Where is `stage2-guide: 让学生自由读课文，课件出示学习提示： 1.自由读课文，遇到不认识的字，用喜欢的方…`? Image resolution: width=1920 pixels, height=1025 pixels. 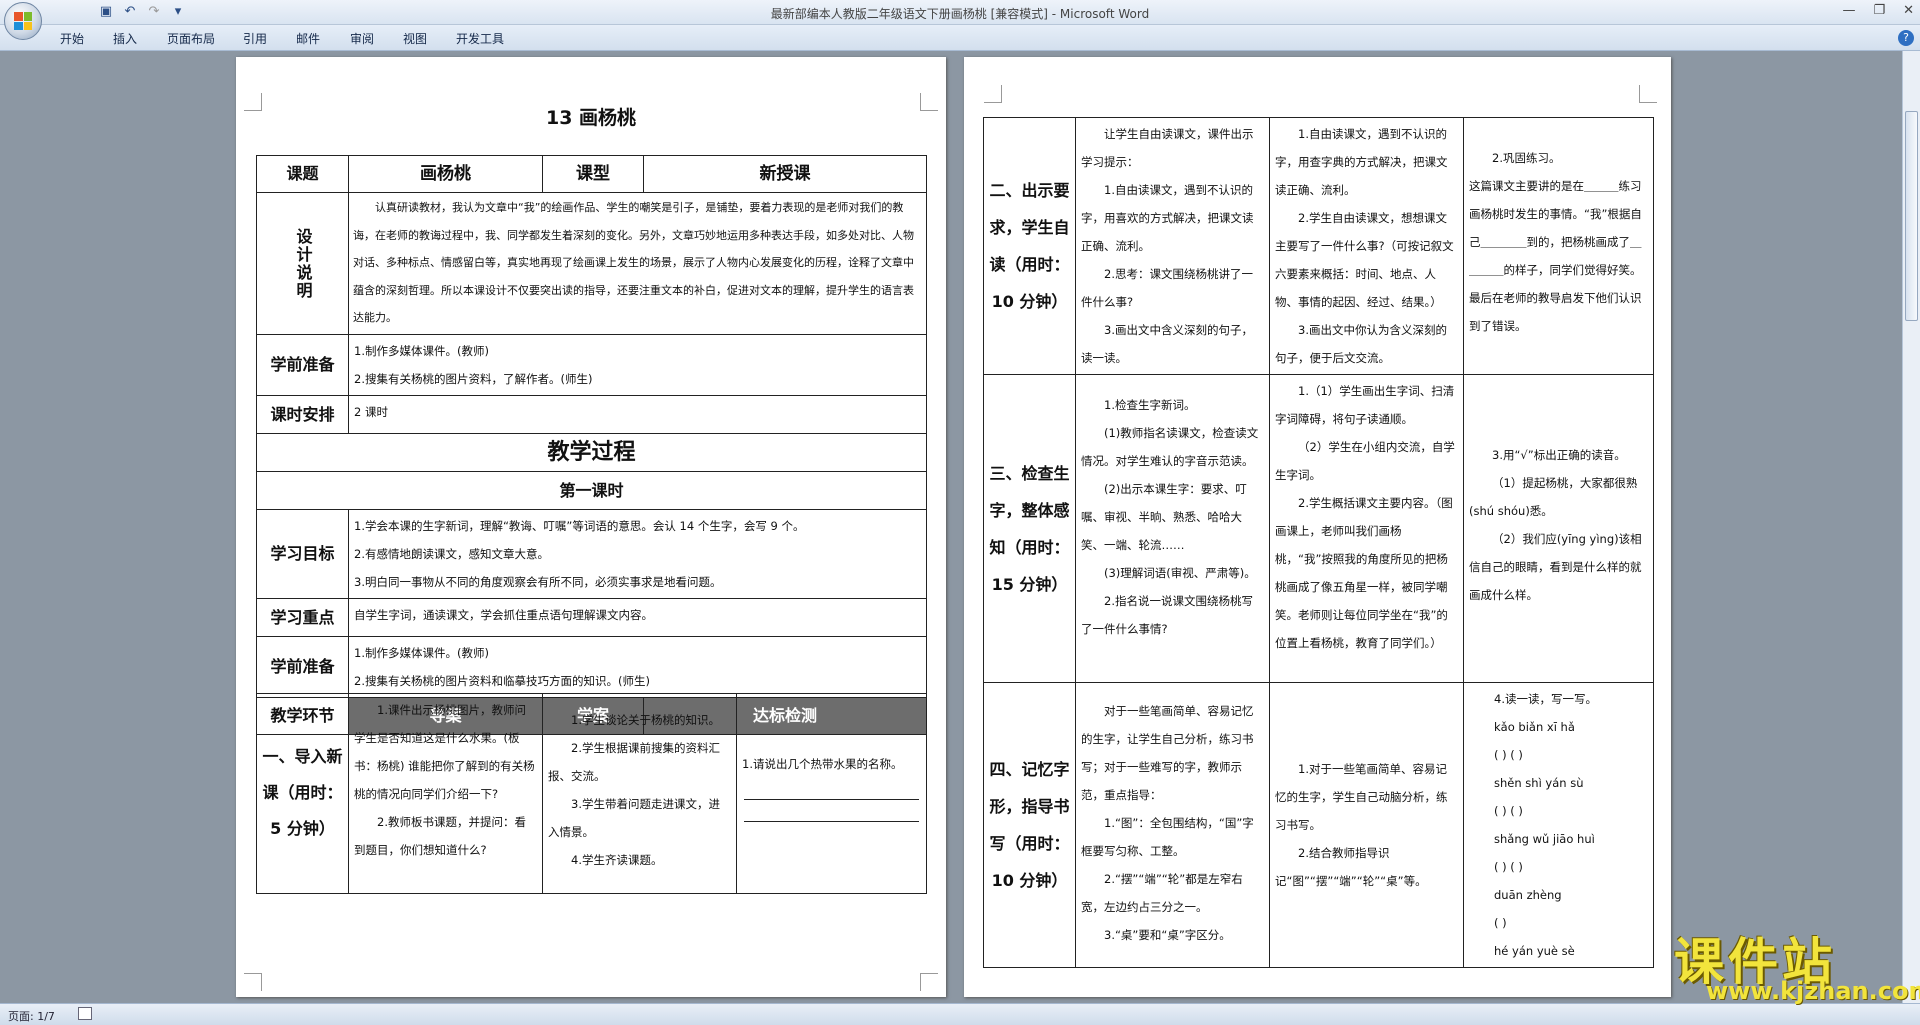 stage2-guide: 让学生自由读课文，课件出示学习提示： 1.自由读课文，遇到不认识的字，用喜欢的方… is located at coordinates (1172, 246).